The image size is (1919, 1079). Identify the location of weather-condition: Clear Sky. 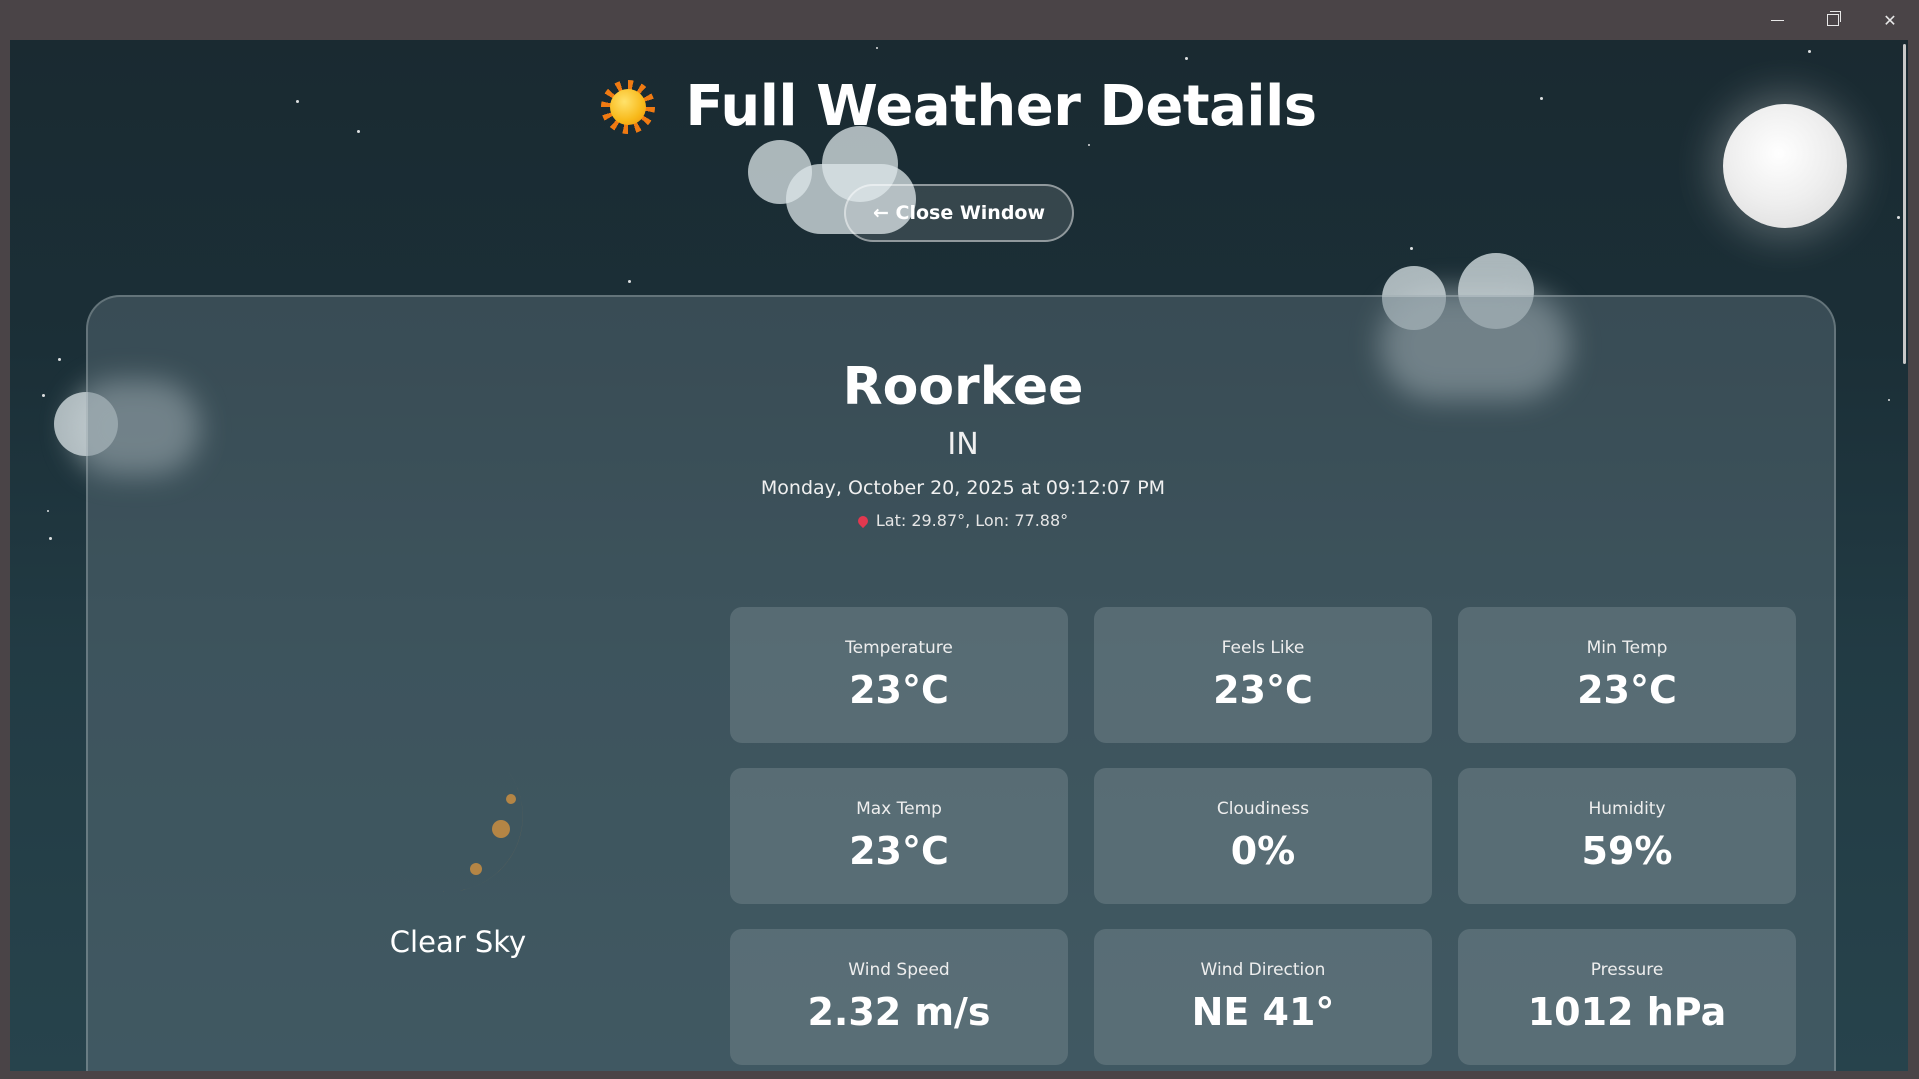
(458, 858).